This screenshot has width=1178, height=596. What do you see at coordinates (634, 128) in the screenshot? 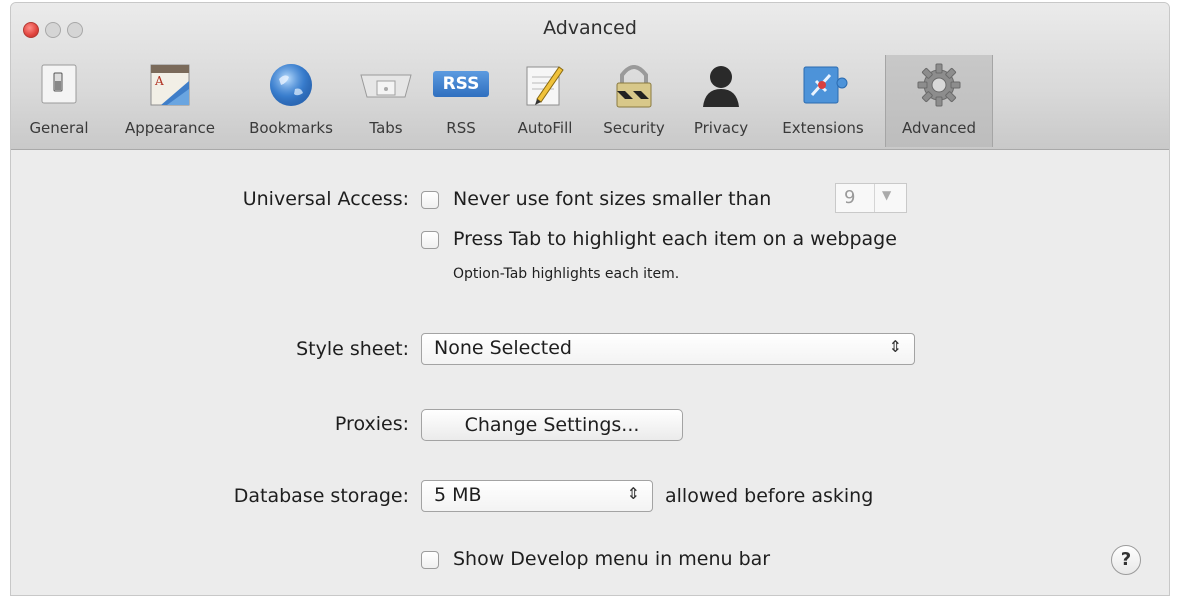
I see `toolbar-item-label: Security` at bounding box center [634, 128].